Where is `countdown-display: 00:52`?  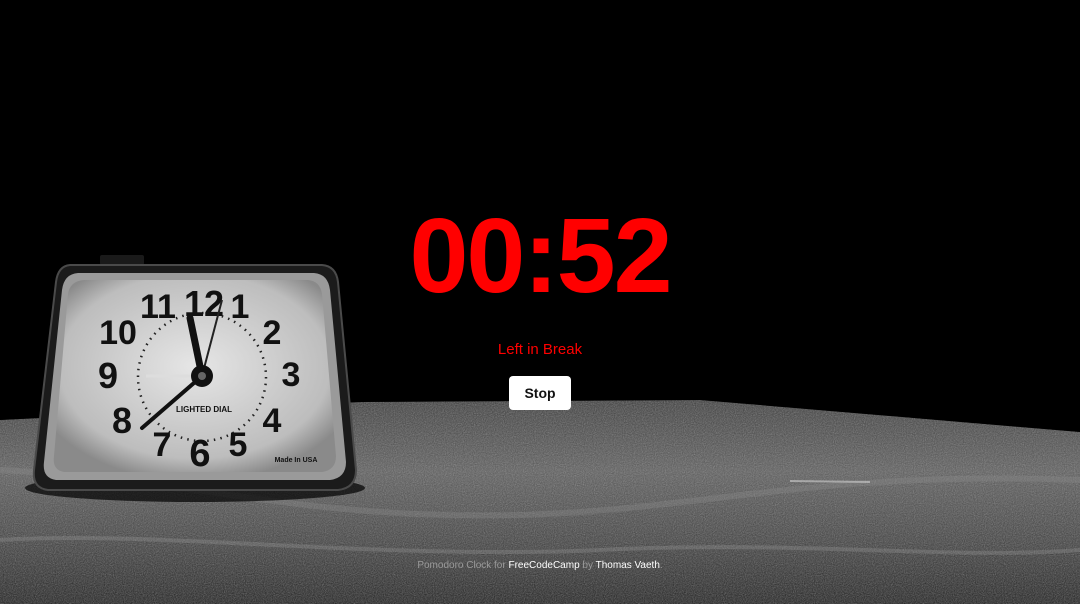 countdown-display: 00:52 is located at coordinates (540, 256).